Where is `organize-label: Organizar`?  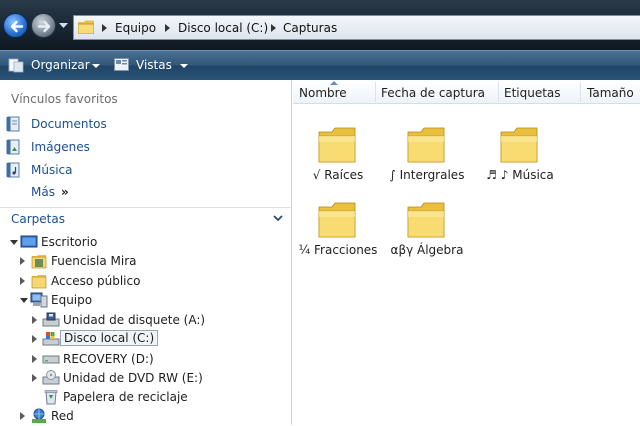
organize-label: Organizar is located at coordinates (60, 65).